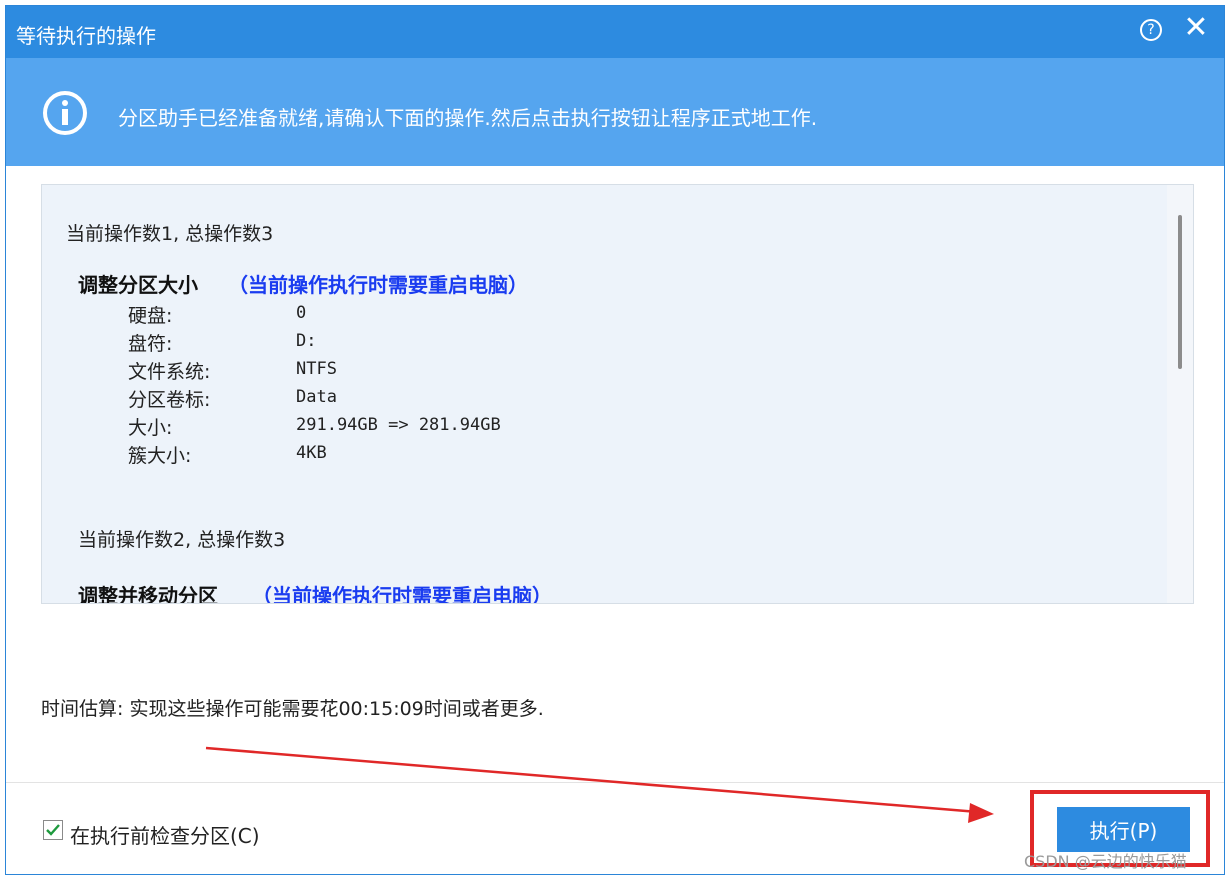  I want to click on operation-title: 调整并移动分区, so click(148, 594).